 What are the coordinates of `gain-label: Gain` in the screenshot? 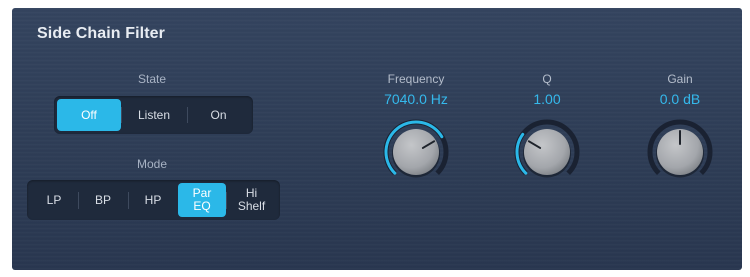 It's located at (680, 79).